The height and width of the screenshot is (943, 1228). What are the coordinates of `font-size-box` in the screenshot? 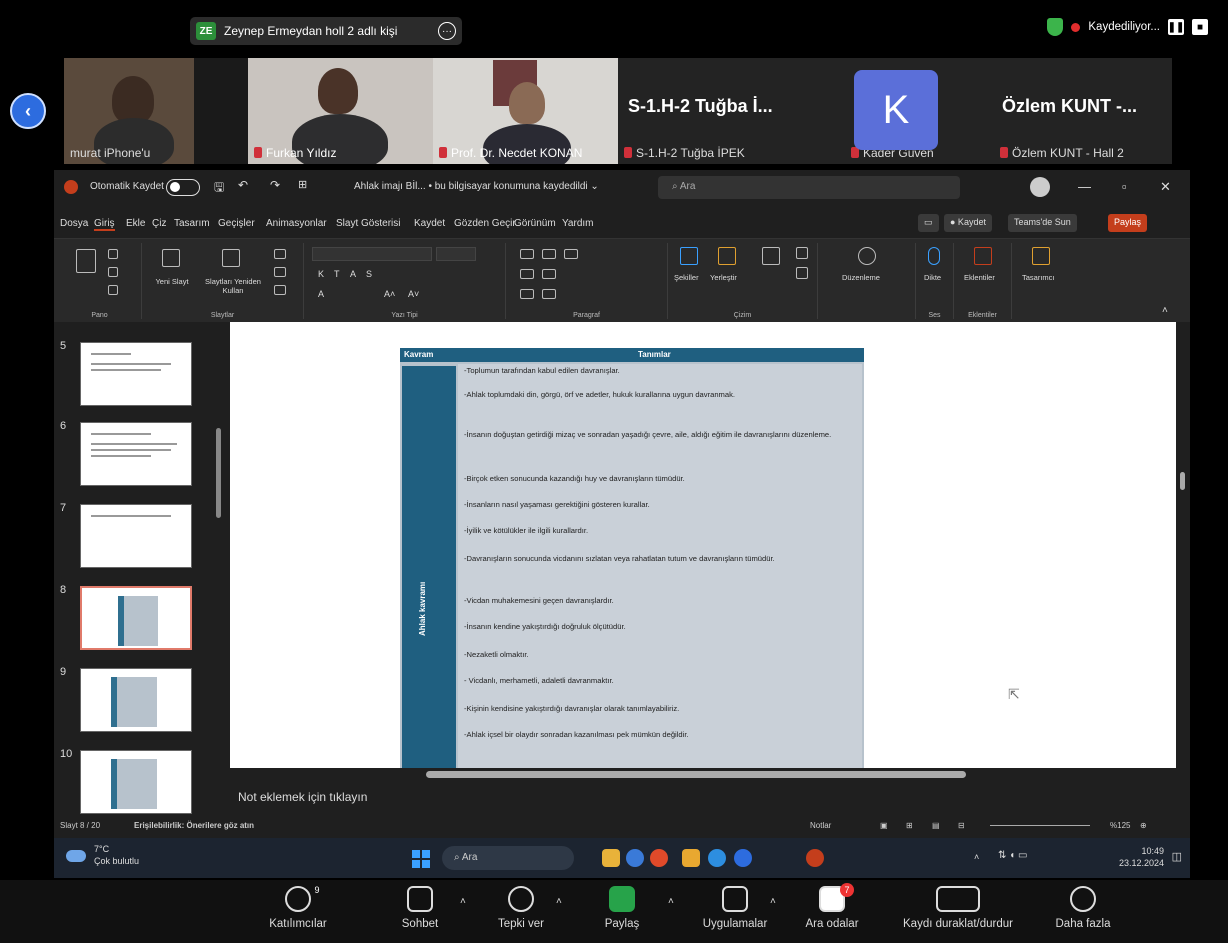 It's located at (456, 254).